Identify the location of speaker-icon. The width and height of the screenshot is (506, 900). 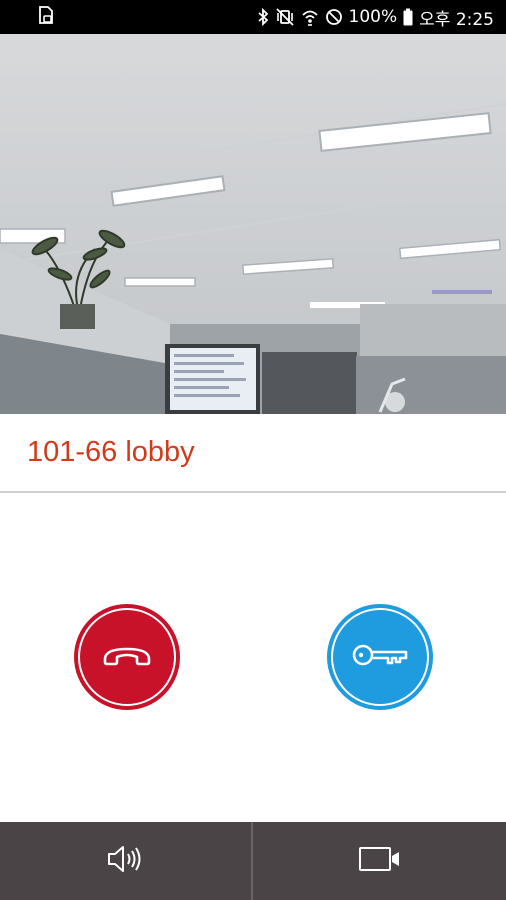
(126, 861).